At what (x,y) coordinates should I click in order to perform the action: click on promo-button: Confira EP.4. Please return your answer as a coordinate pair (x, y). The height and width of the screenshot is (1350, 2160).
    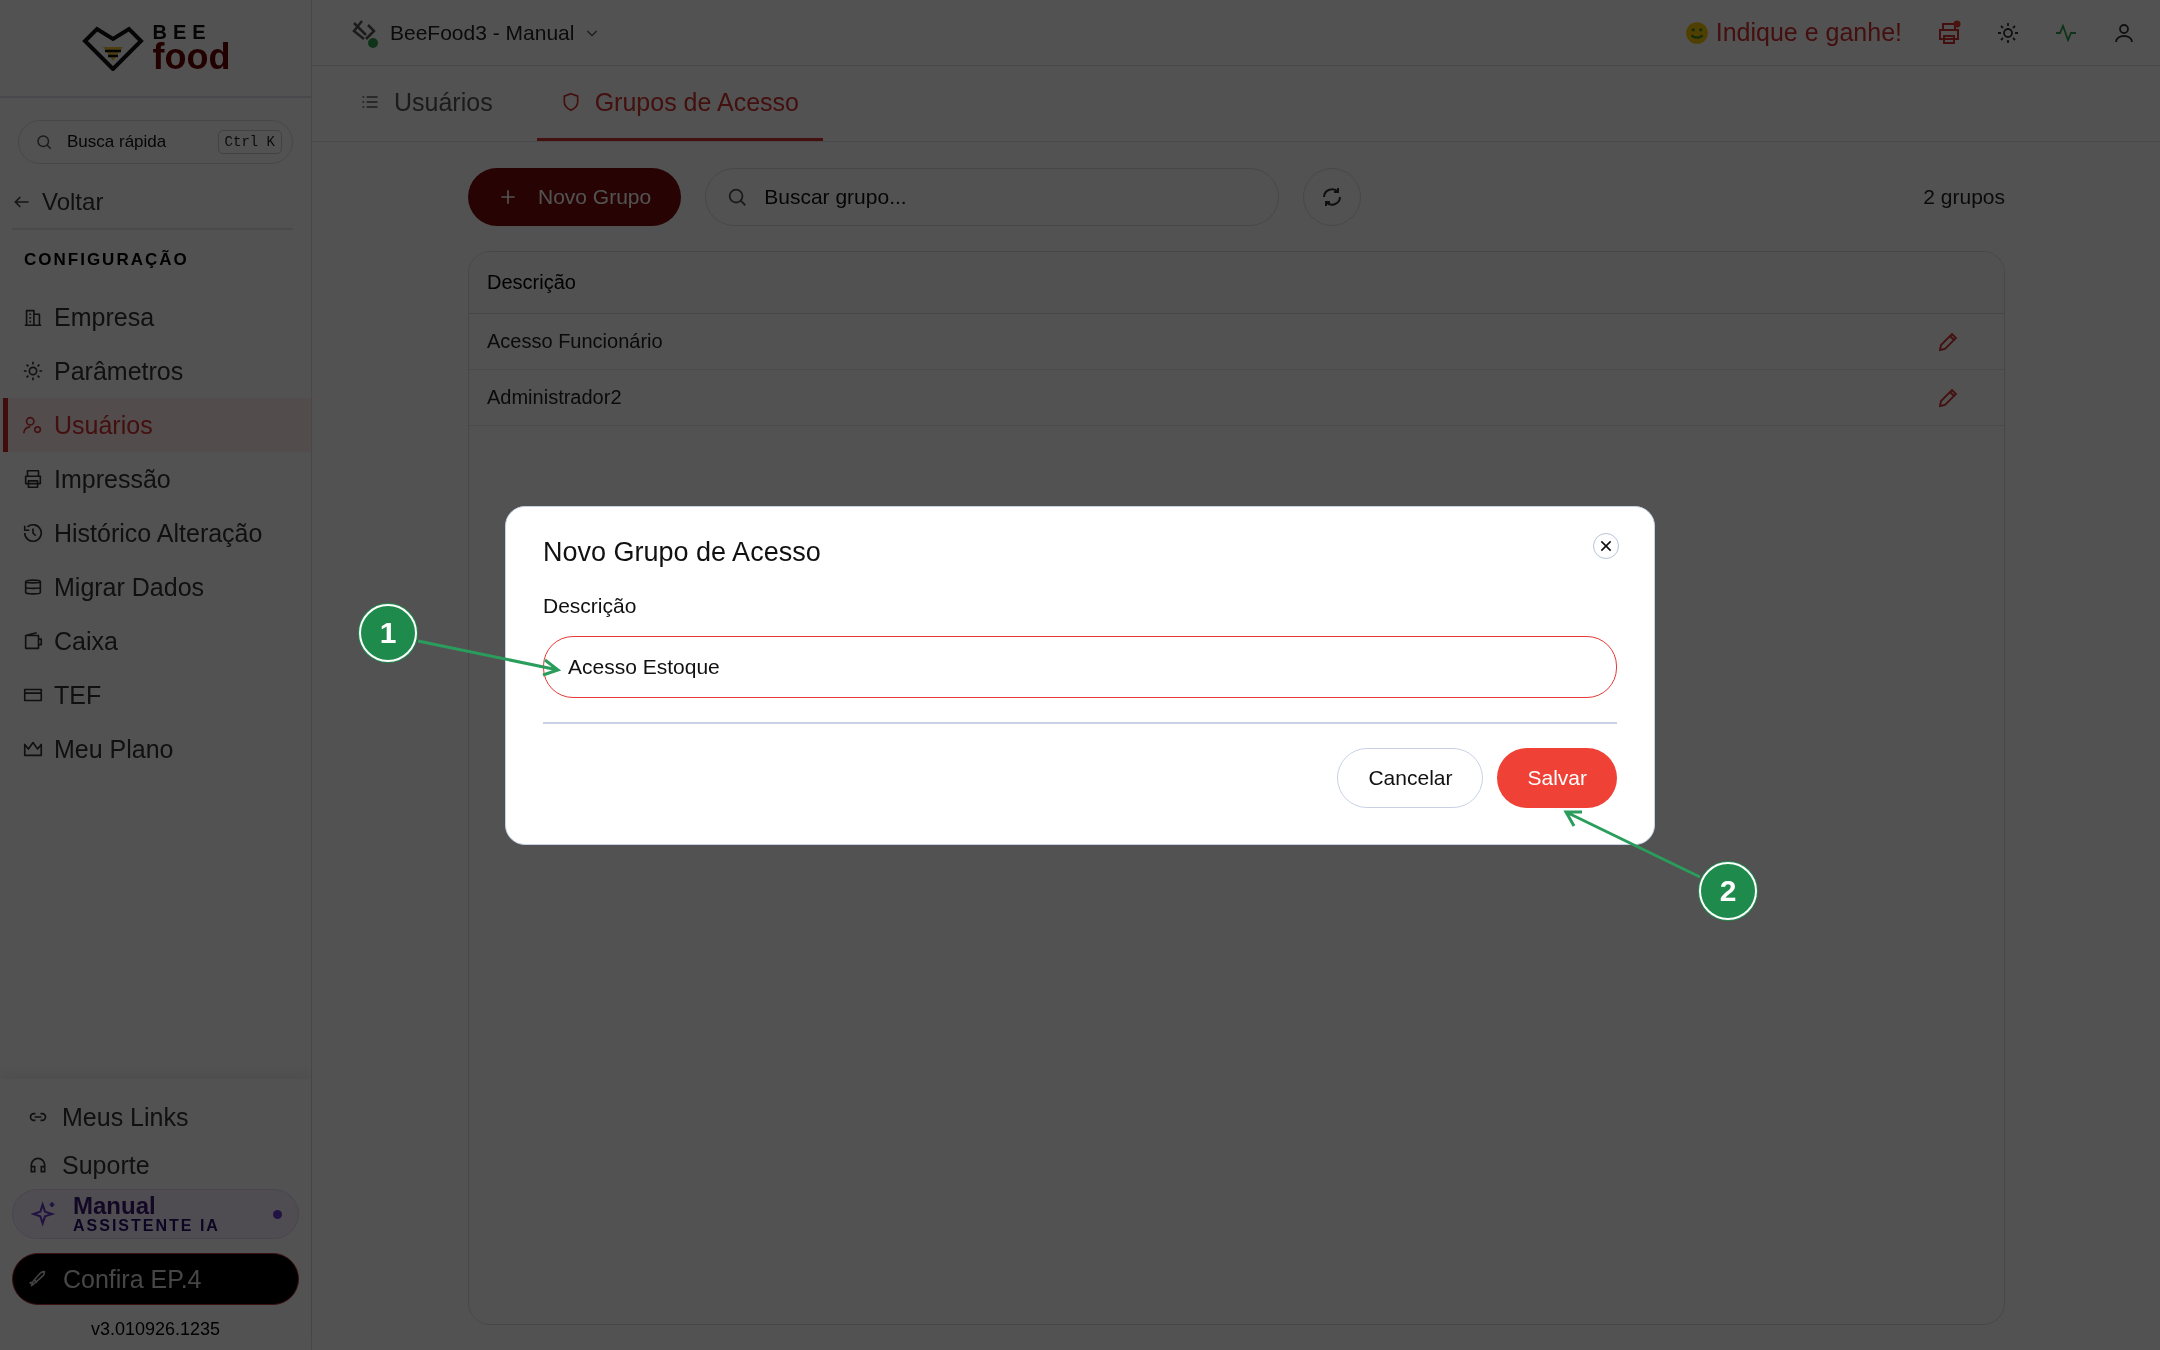
    Looking at the image, I should click on (155, 1279).